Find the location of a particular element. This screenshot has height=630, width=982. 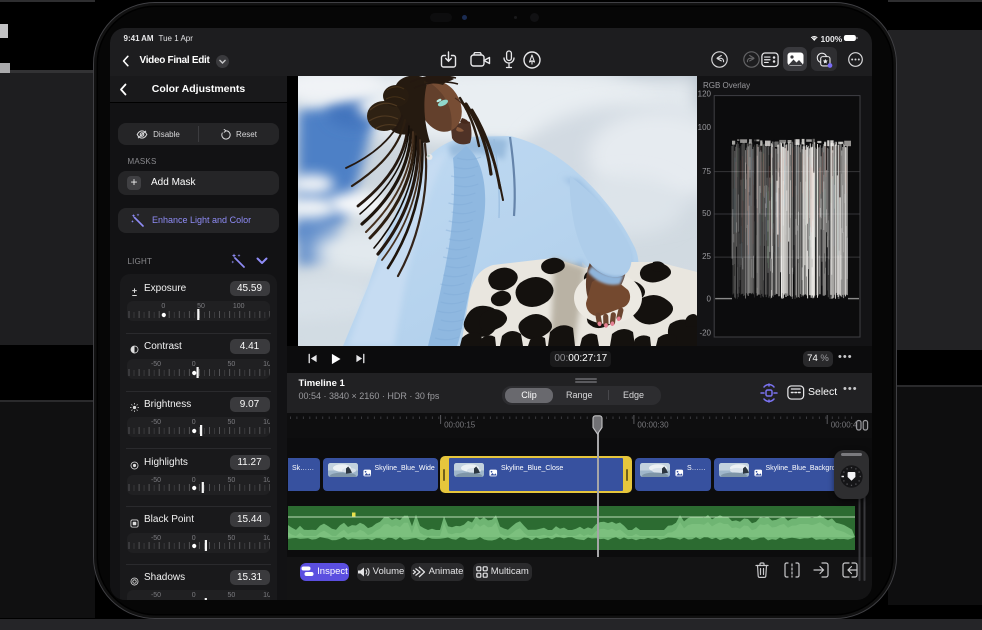

svg-text: 00:00:15 is located at coordinates (460, 425).